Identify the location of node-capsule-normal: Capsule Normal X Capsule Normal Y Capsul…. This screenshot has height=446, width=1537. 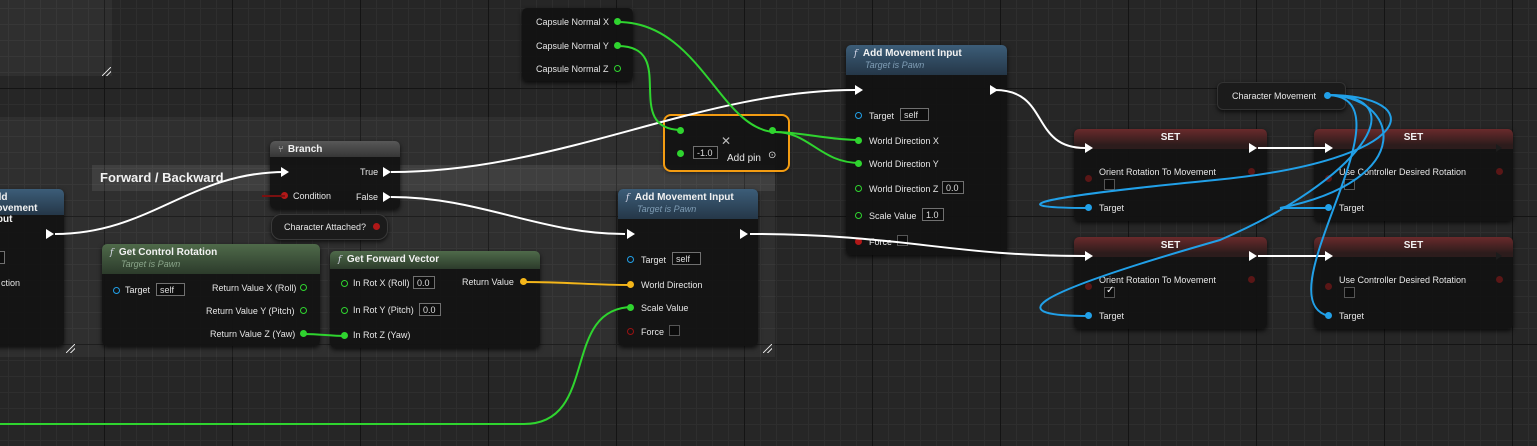
(577, 44).